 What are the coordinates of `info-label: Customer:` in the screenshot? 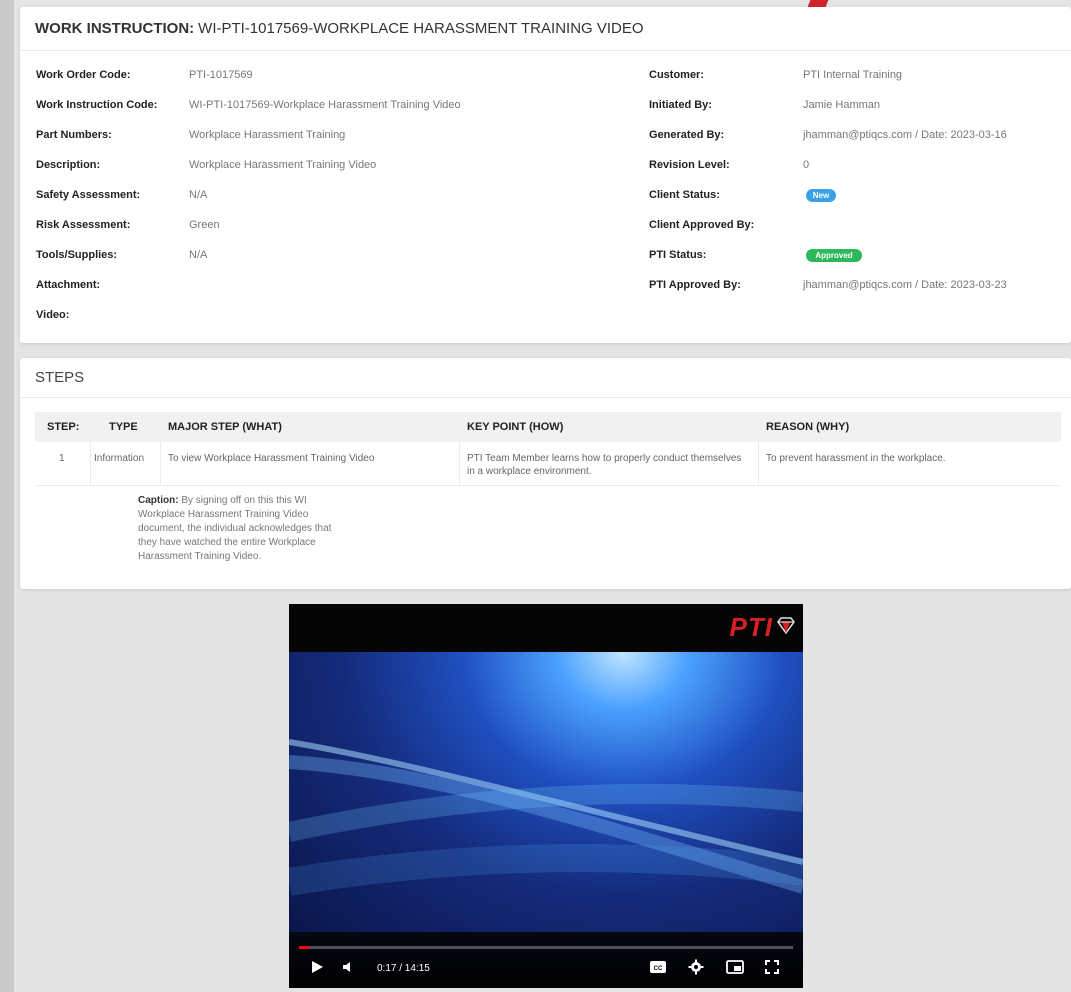 It's located at (677, 75).